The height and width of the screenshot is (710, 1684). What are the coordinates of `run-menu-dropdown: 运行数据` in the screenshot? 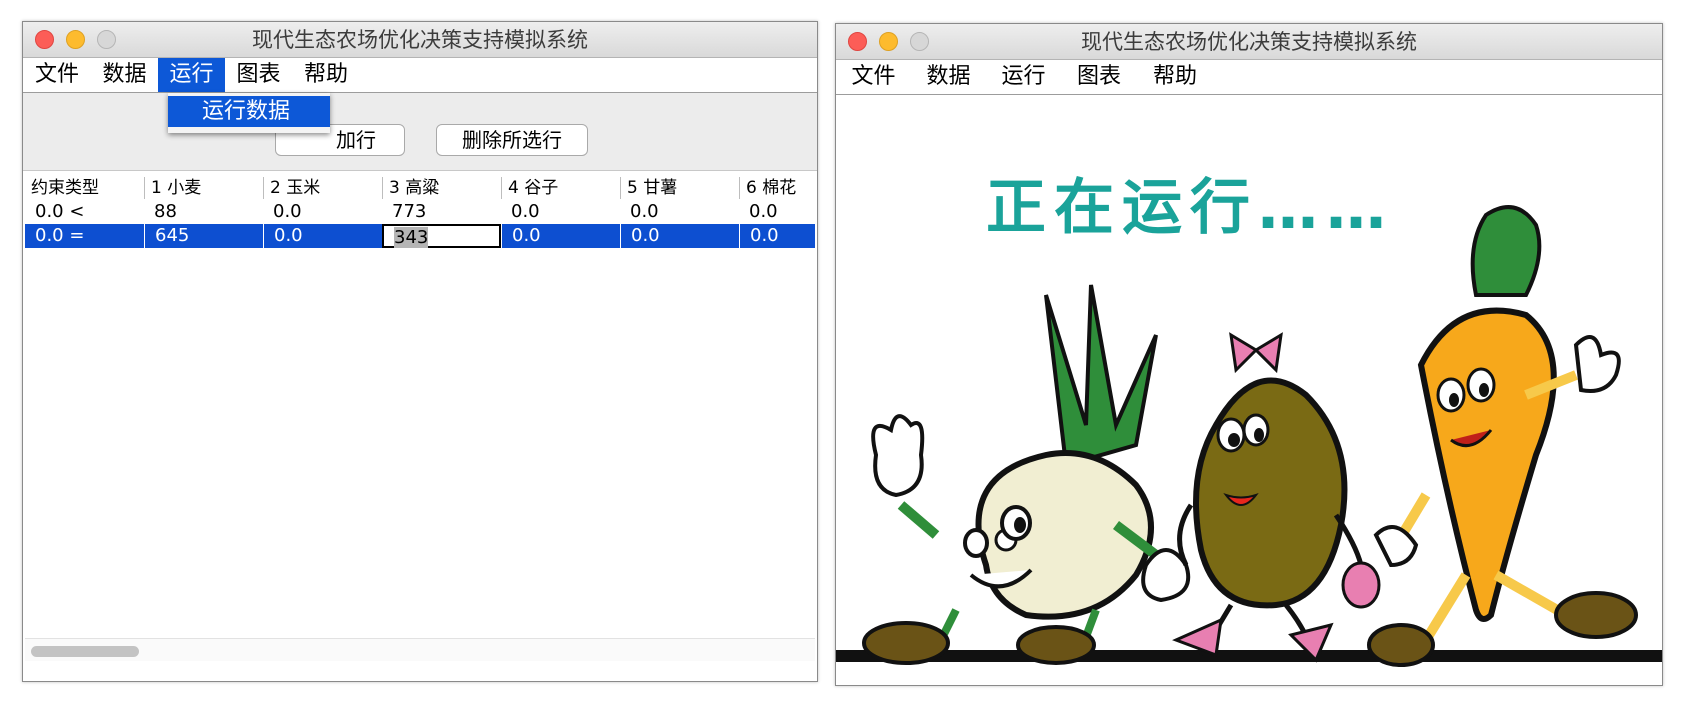 It's located at (249, 113).